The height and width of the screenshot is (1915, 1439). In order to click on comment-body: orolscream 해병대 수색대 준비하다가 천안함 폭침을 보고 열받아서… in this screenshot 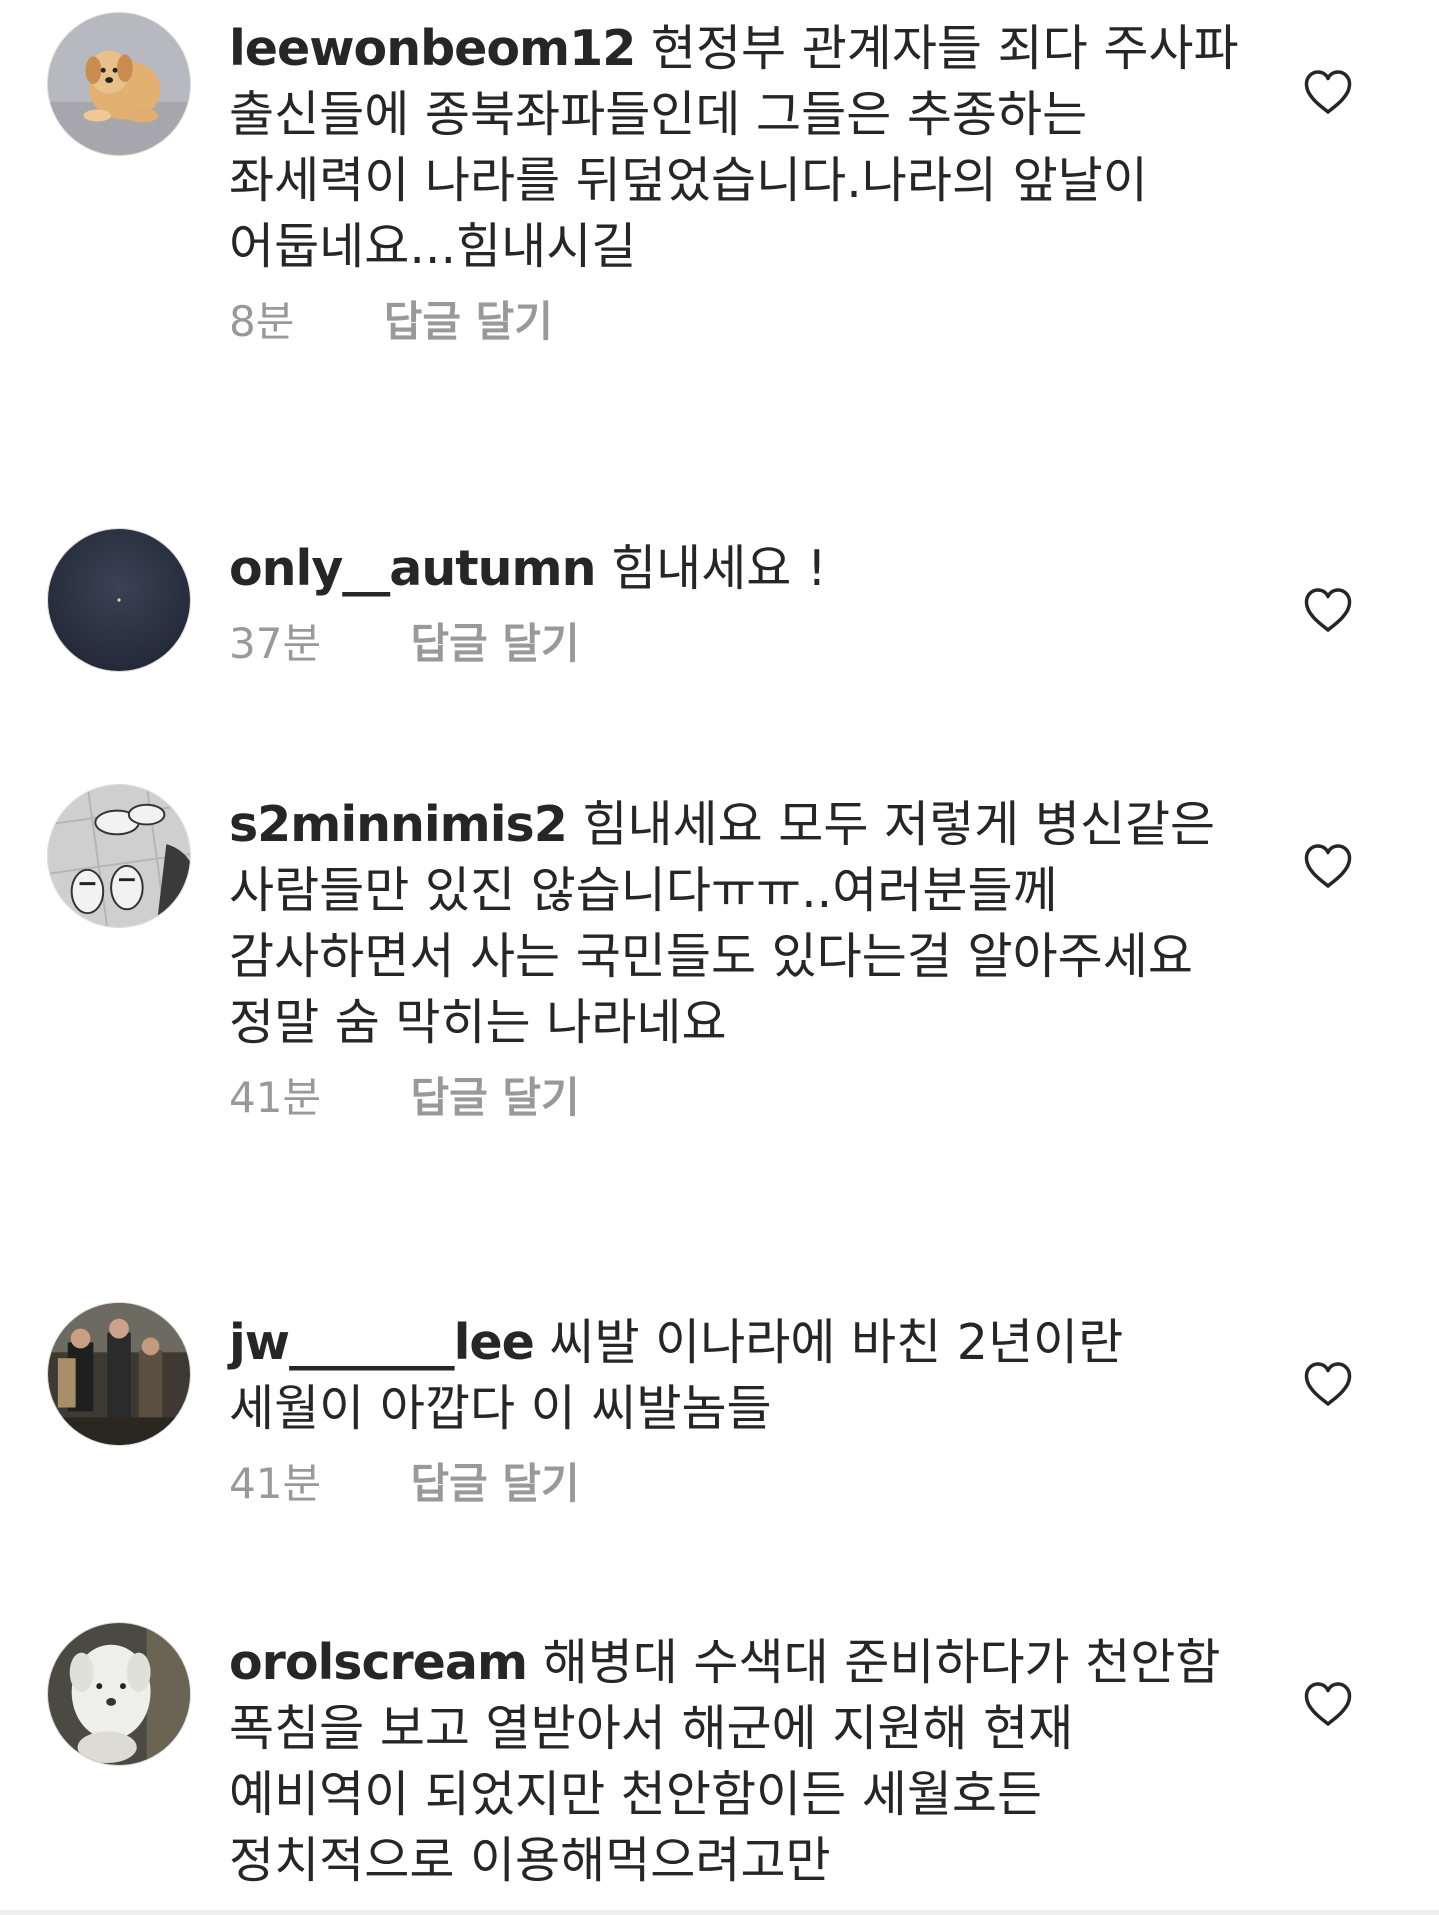, I will do `click(739, 1762)`.